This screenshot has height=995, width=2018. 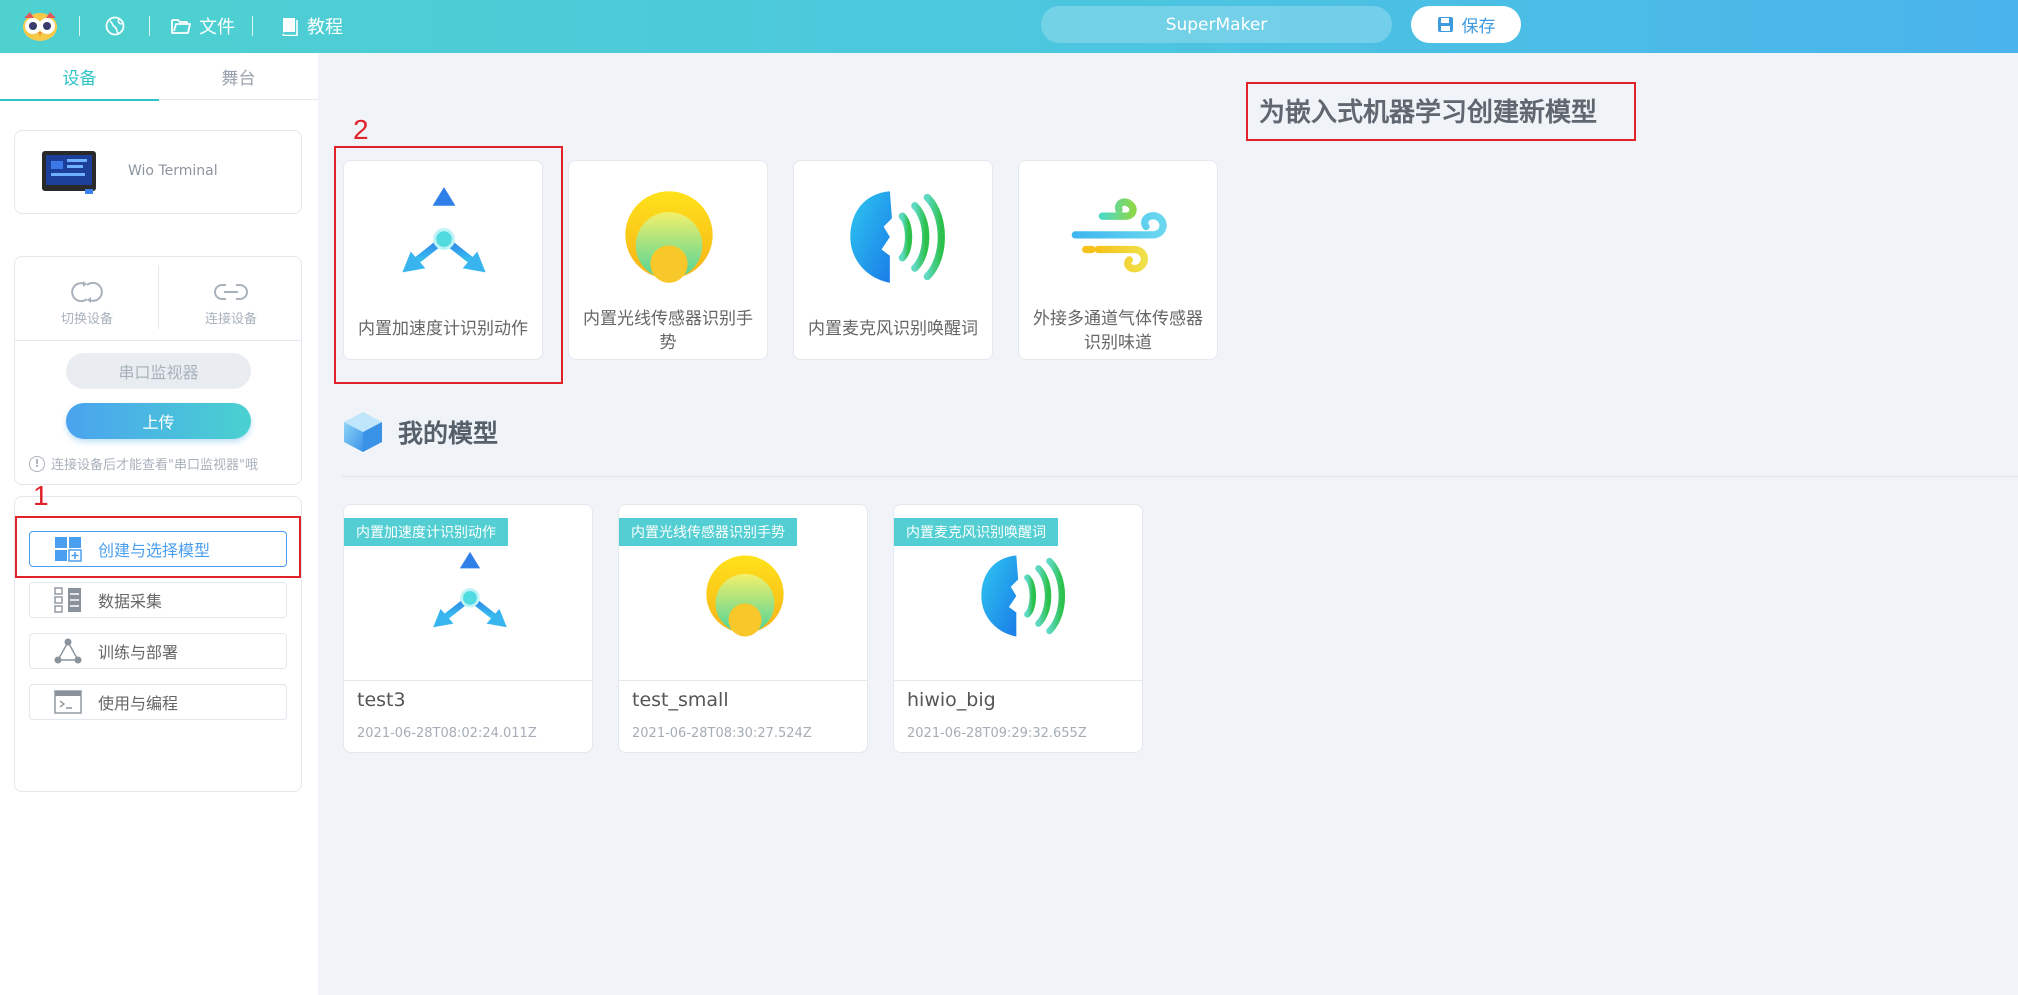 What do you see at coordinates (79, 77) in the screenshot?
I see `tab-device: 设备` at bounding box center [79, 77].